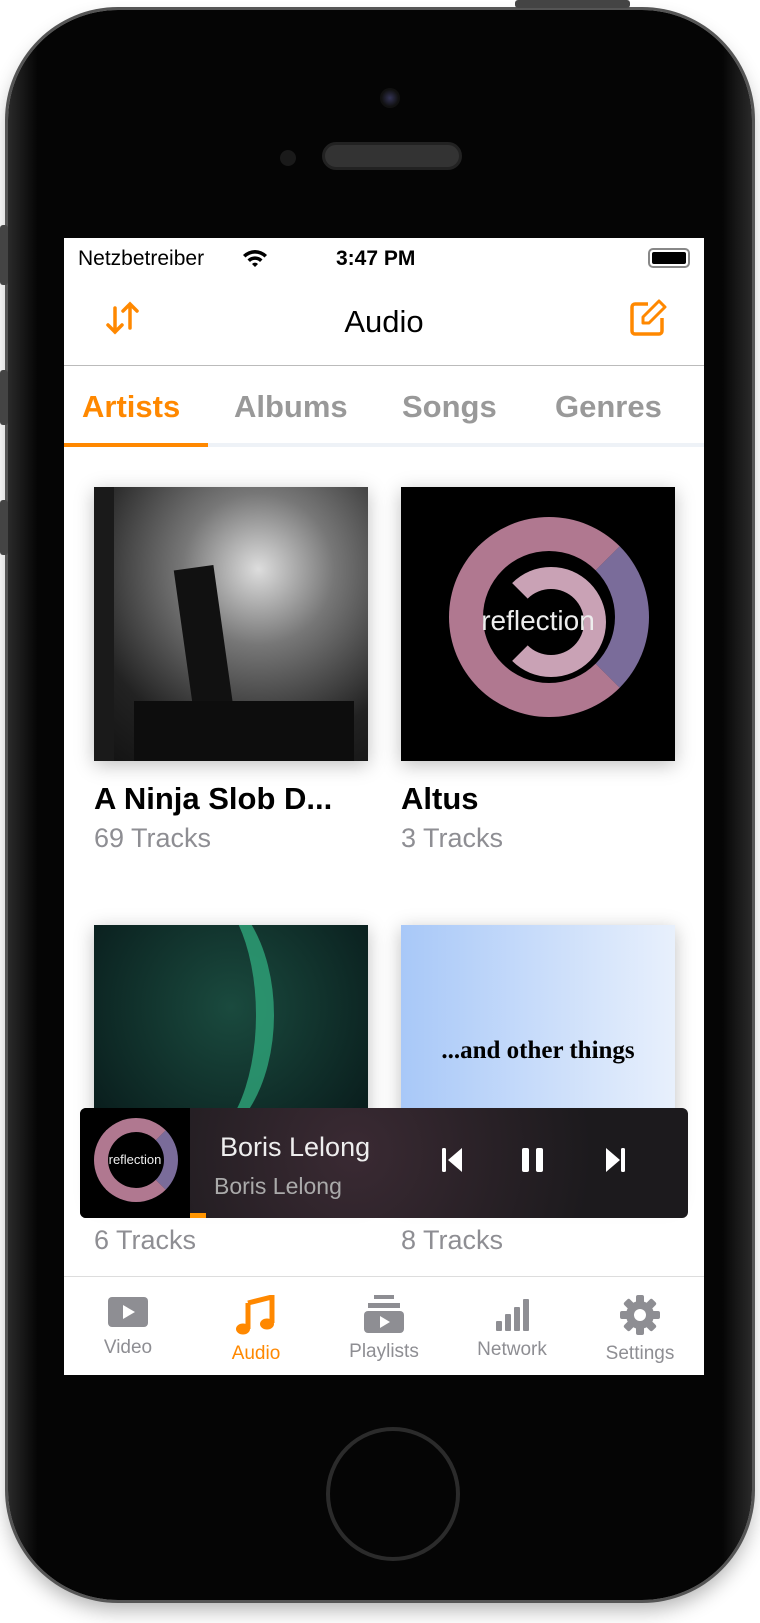  What do you see at coordinates (278, 1186) in the screenshot?
I see `now-playing-artist: Boris Lelong` at bounding box center [278, 1186].